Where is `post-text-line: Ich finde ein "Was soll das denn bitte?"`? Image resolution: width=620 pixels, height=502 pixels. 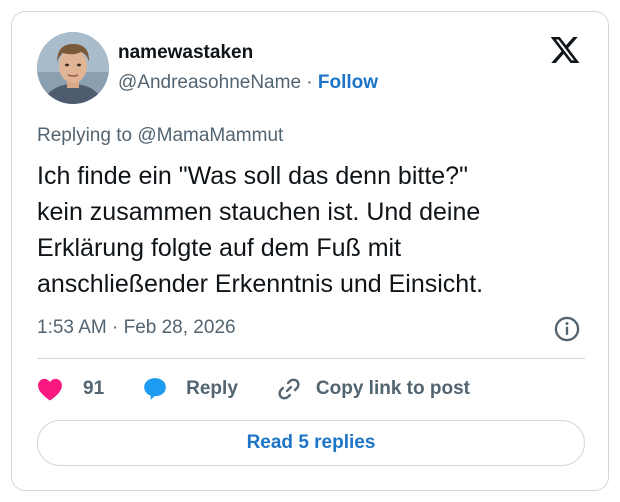
post-text-line: Ich finde ein "Was soll das denn bitte?" is located at coordinates (252, 176).